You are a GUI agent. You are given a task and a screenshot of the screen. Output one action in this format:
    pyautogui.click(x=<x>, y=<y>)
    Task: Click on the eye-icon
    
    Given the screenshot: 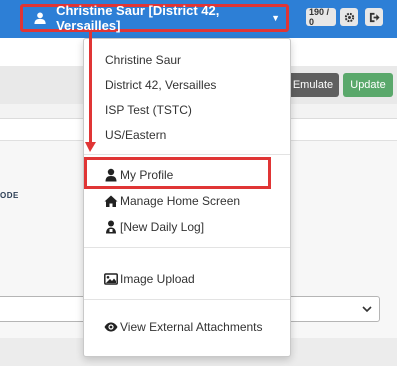 What is the action you would take?
    pyautogui.click(x=111, y=327)
    